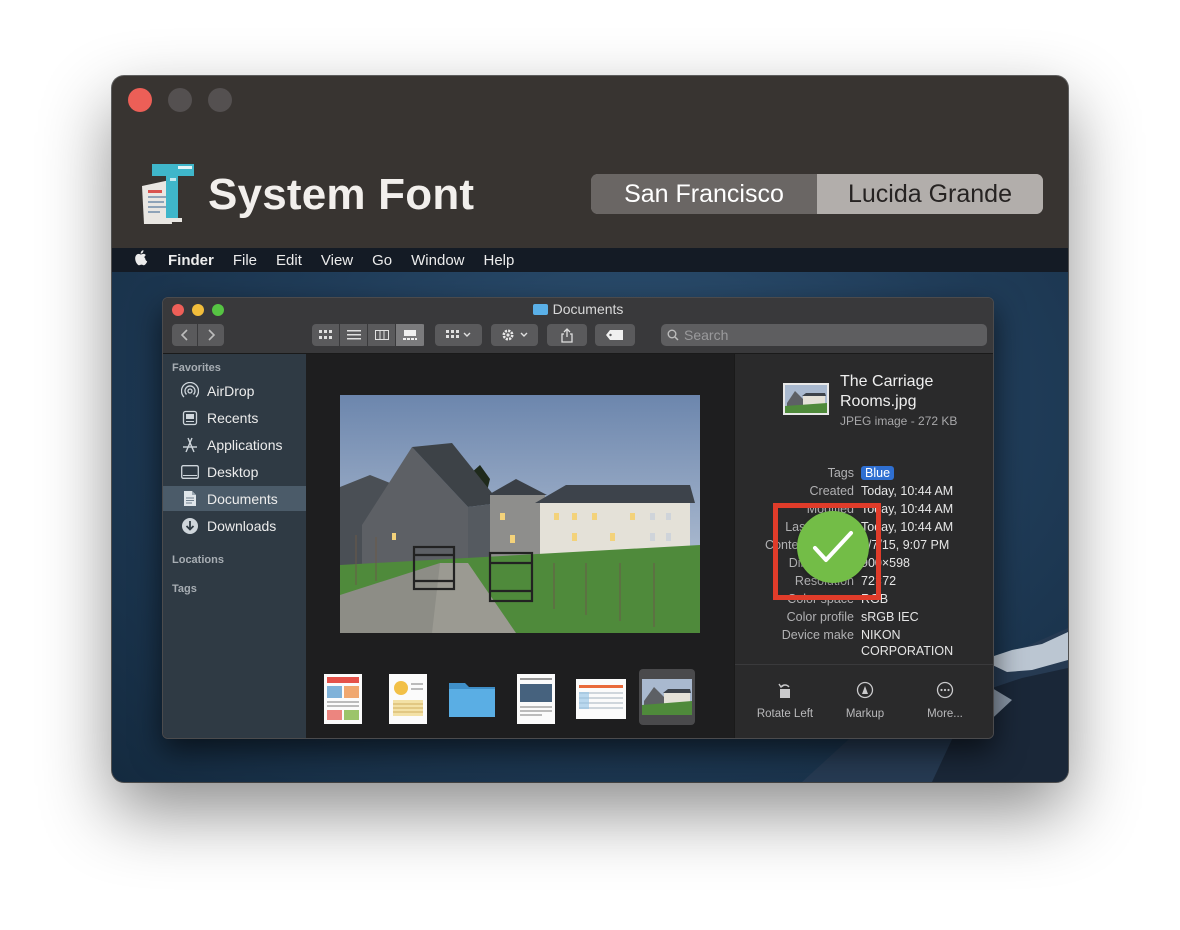 The height and width of the screenshot is (930, 1180). Describe the element at coordinates (180, 100) in the screenshot. I see `minimize-button` at that location.